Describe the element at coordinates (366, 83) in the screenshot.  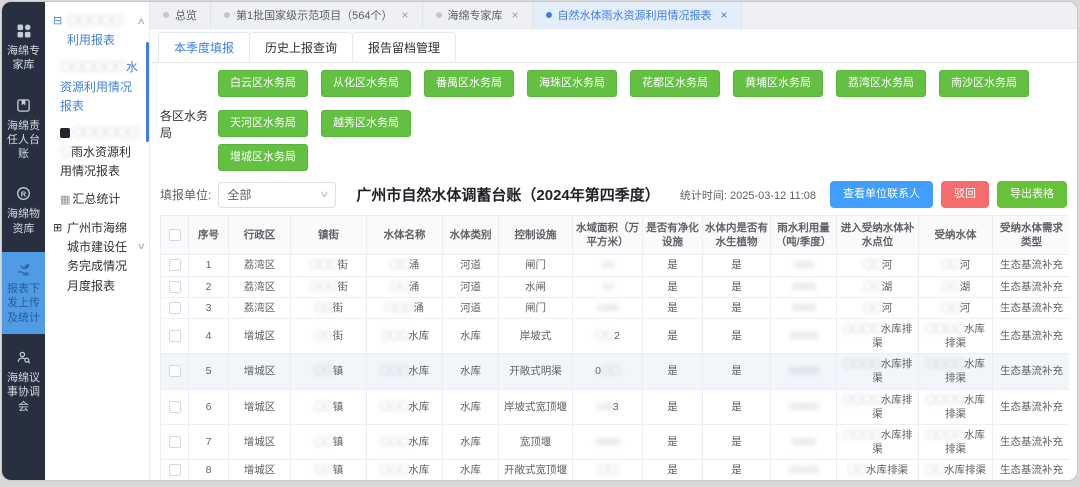
I see `bureau-button: 从化区水务局` at that location.